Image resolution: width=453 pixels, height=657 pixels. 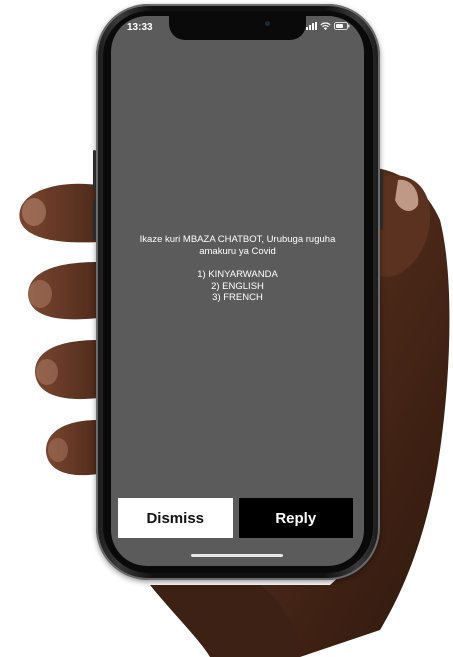 What do you see at coordinates (311, 26) in the screenshot?
I see `signal-icon` at bounding box center [311, 26].